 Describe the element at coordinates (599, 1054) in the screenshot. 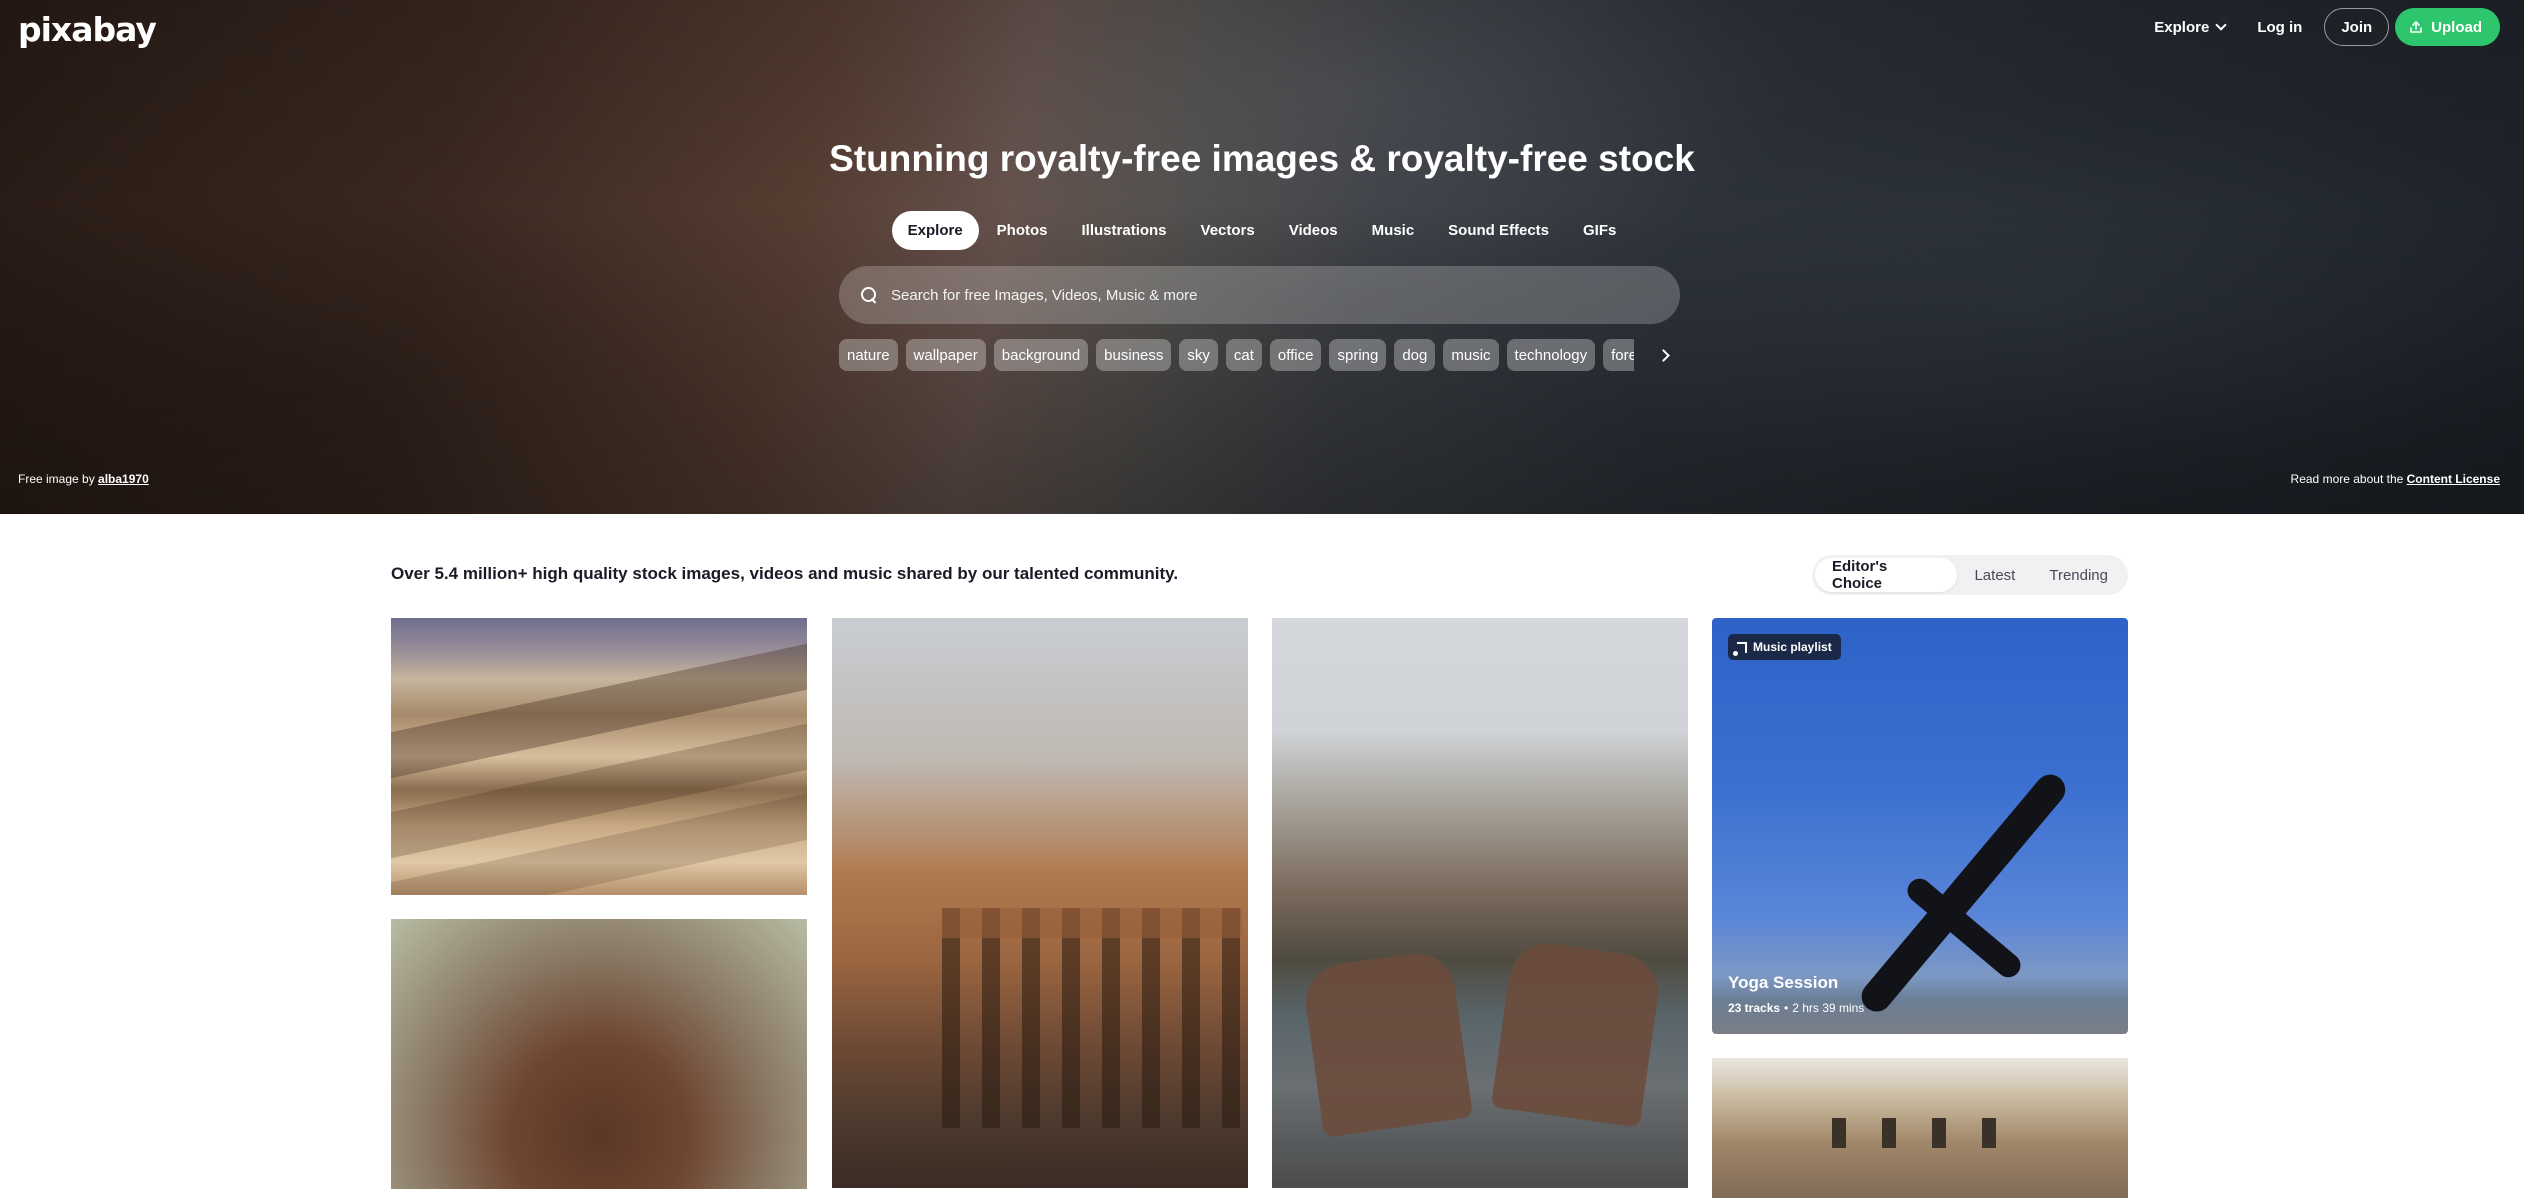

I see `photo-dog` at that location.